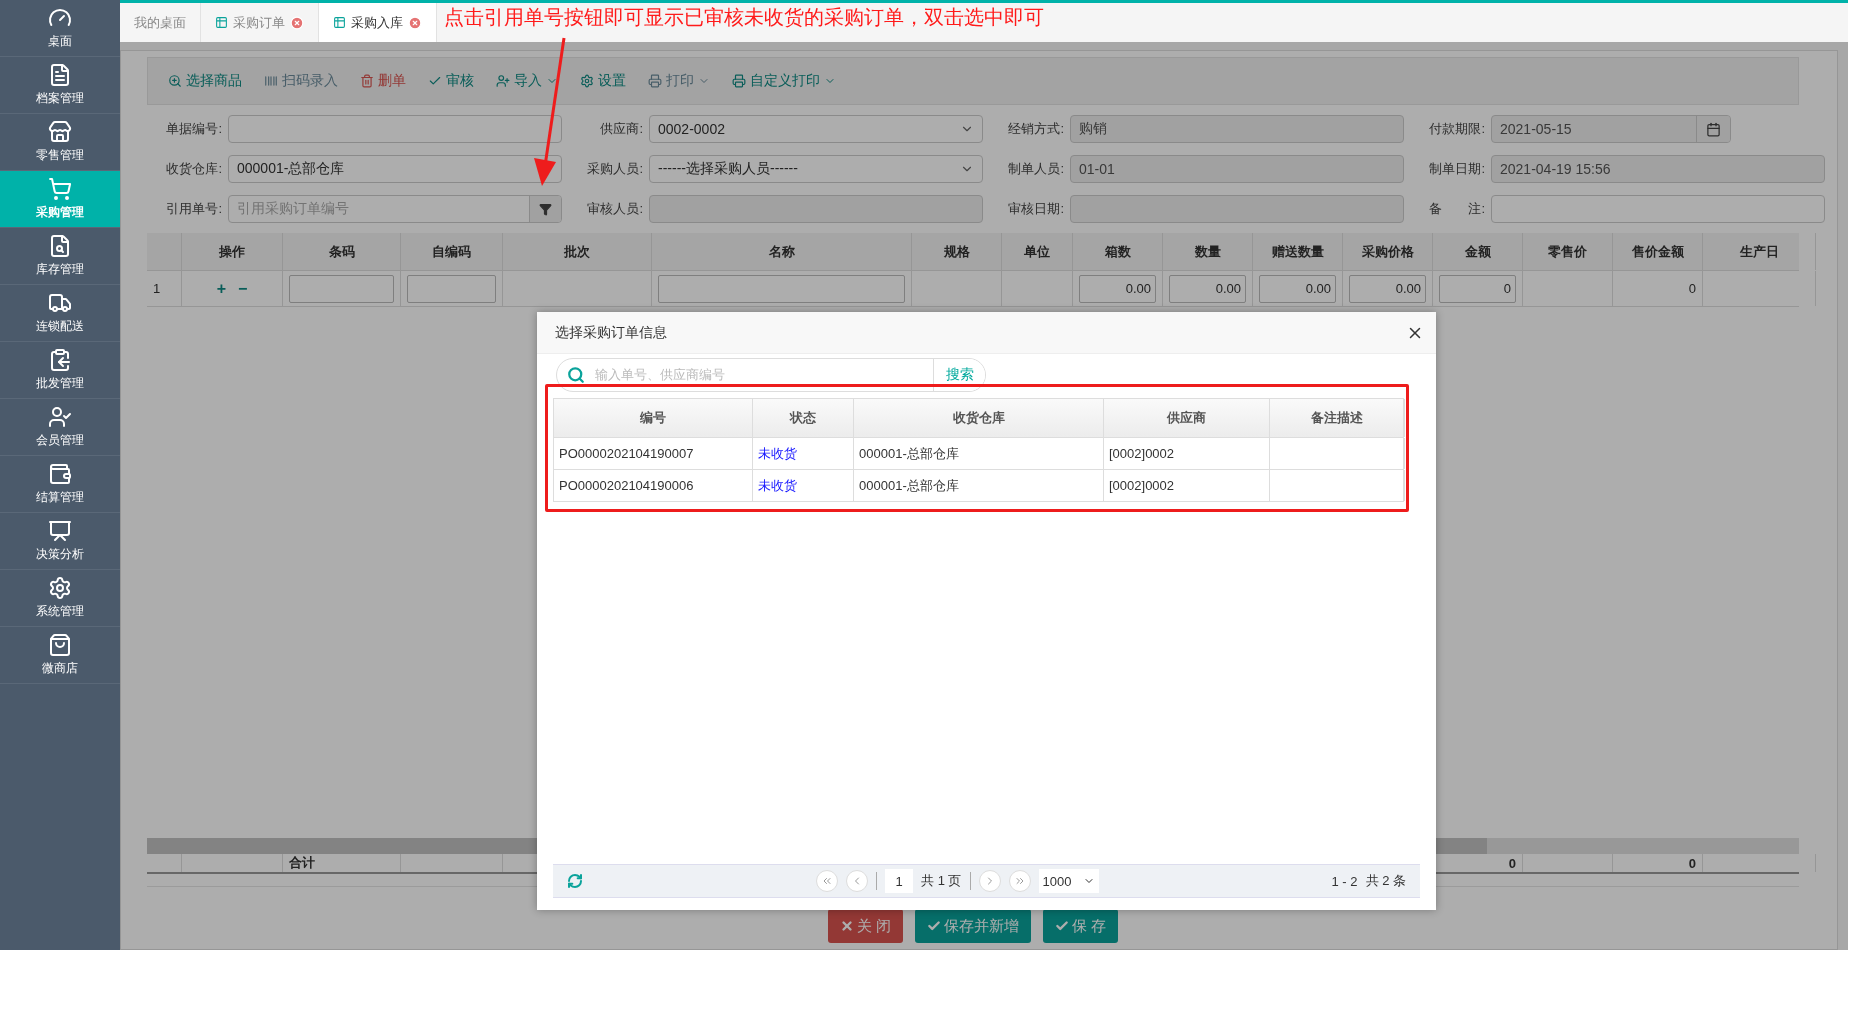  I want to click on field-label: 供应商:, so click(621, 129).